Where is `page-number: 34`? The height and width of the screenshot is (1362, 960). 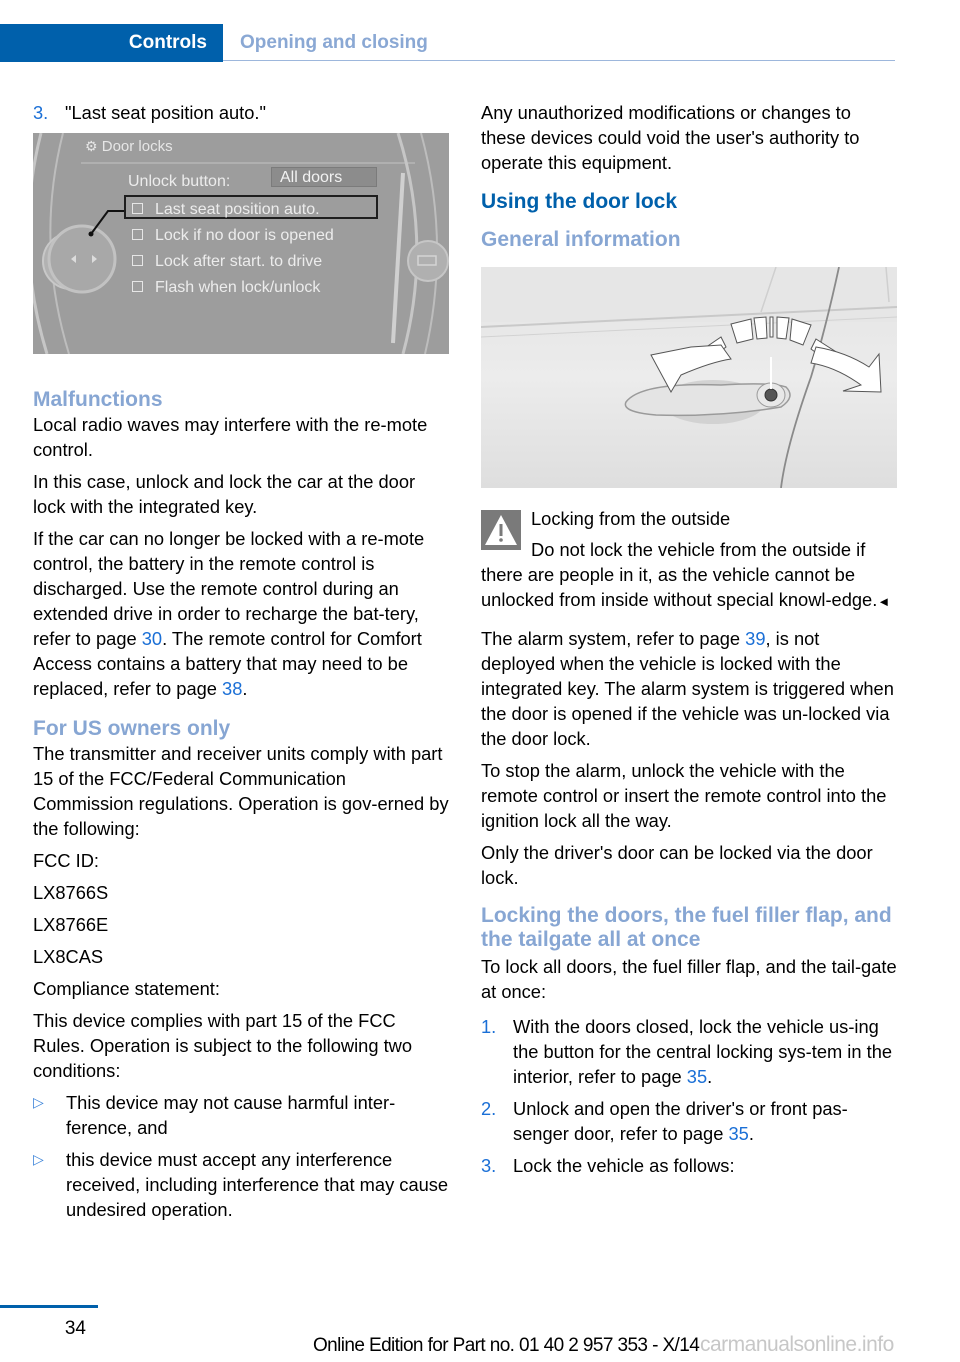
page-number: 34 is located at coordinates (75, 1328).